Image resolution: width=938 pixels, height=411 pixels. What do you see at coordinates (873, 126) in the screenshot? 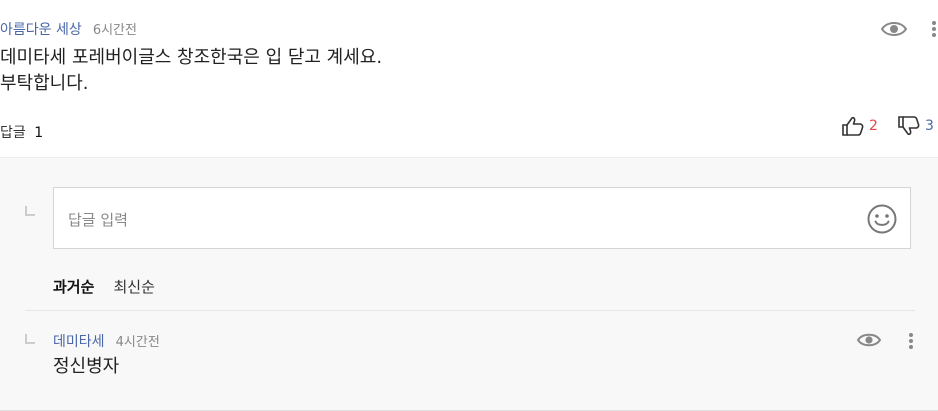
I see `like-count: 2` at bounding box center [873, 126].